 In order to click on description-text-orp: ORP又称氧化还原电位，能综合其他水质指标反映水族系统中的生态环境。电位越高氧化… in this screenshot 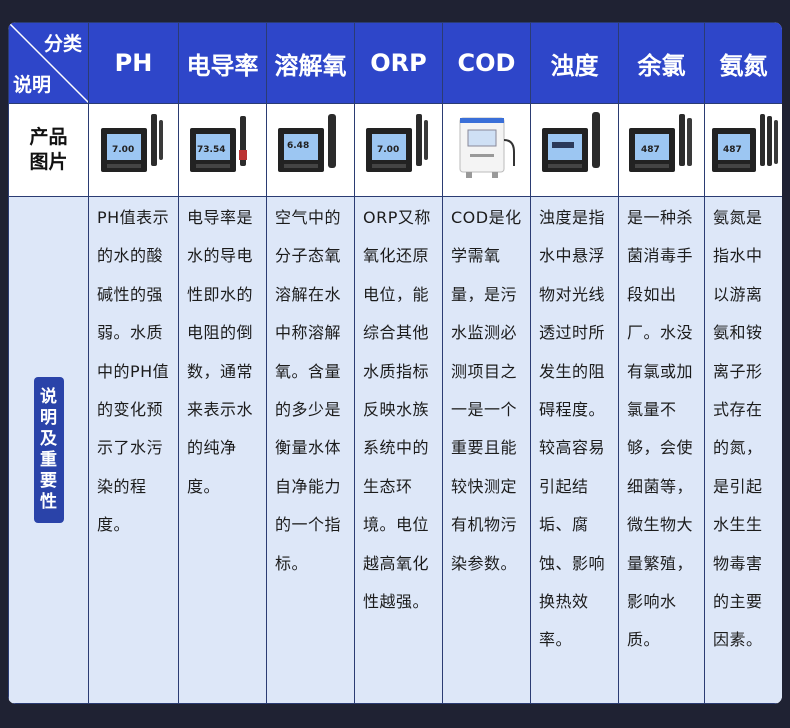, I will do `click(397, 410)`.